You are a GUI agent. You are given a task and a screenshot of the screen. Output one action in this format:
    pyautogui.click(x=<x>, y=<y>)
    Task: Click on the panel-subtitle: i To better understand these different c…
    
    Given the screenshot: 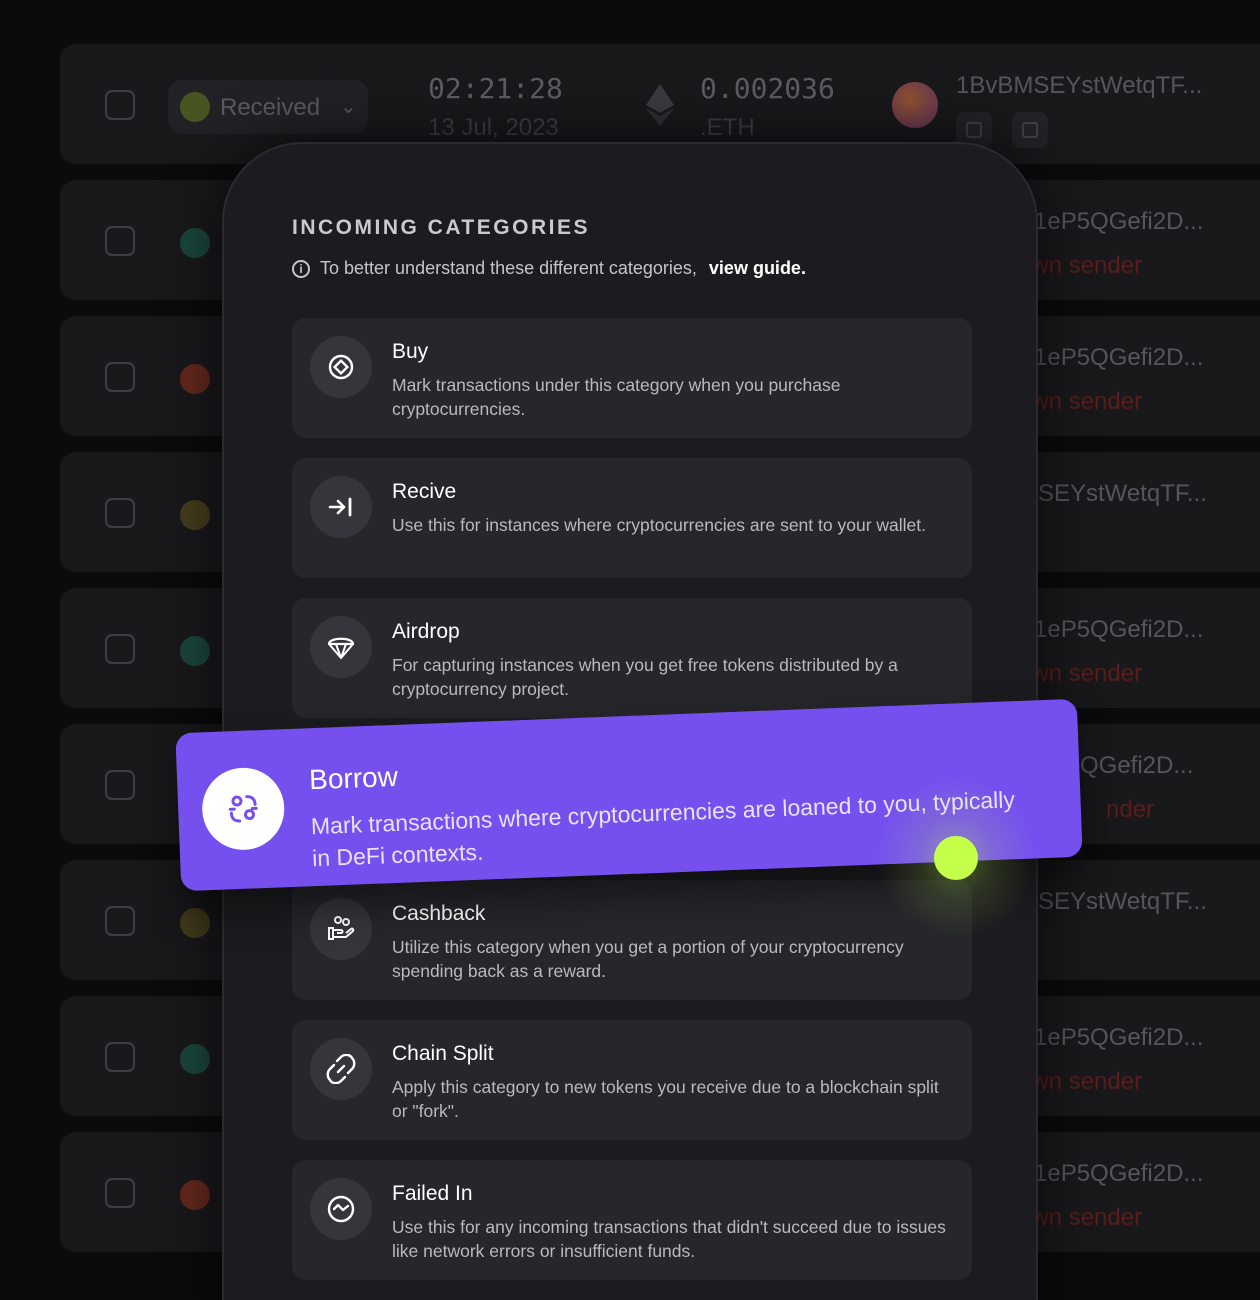 What is the action you would take?
    pyautogui.click(x=549, y=268)
    